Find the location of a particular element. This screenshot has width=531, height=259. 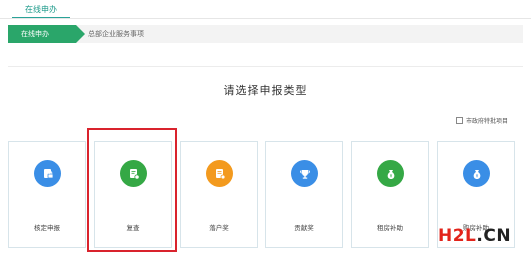

checkbox-box is located at coordinates (459, 120).